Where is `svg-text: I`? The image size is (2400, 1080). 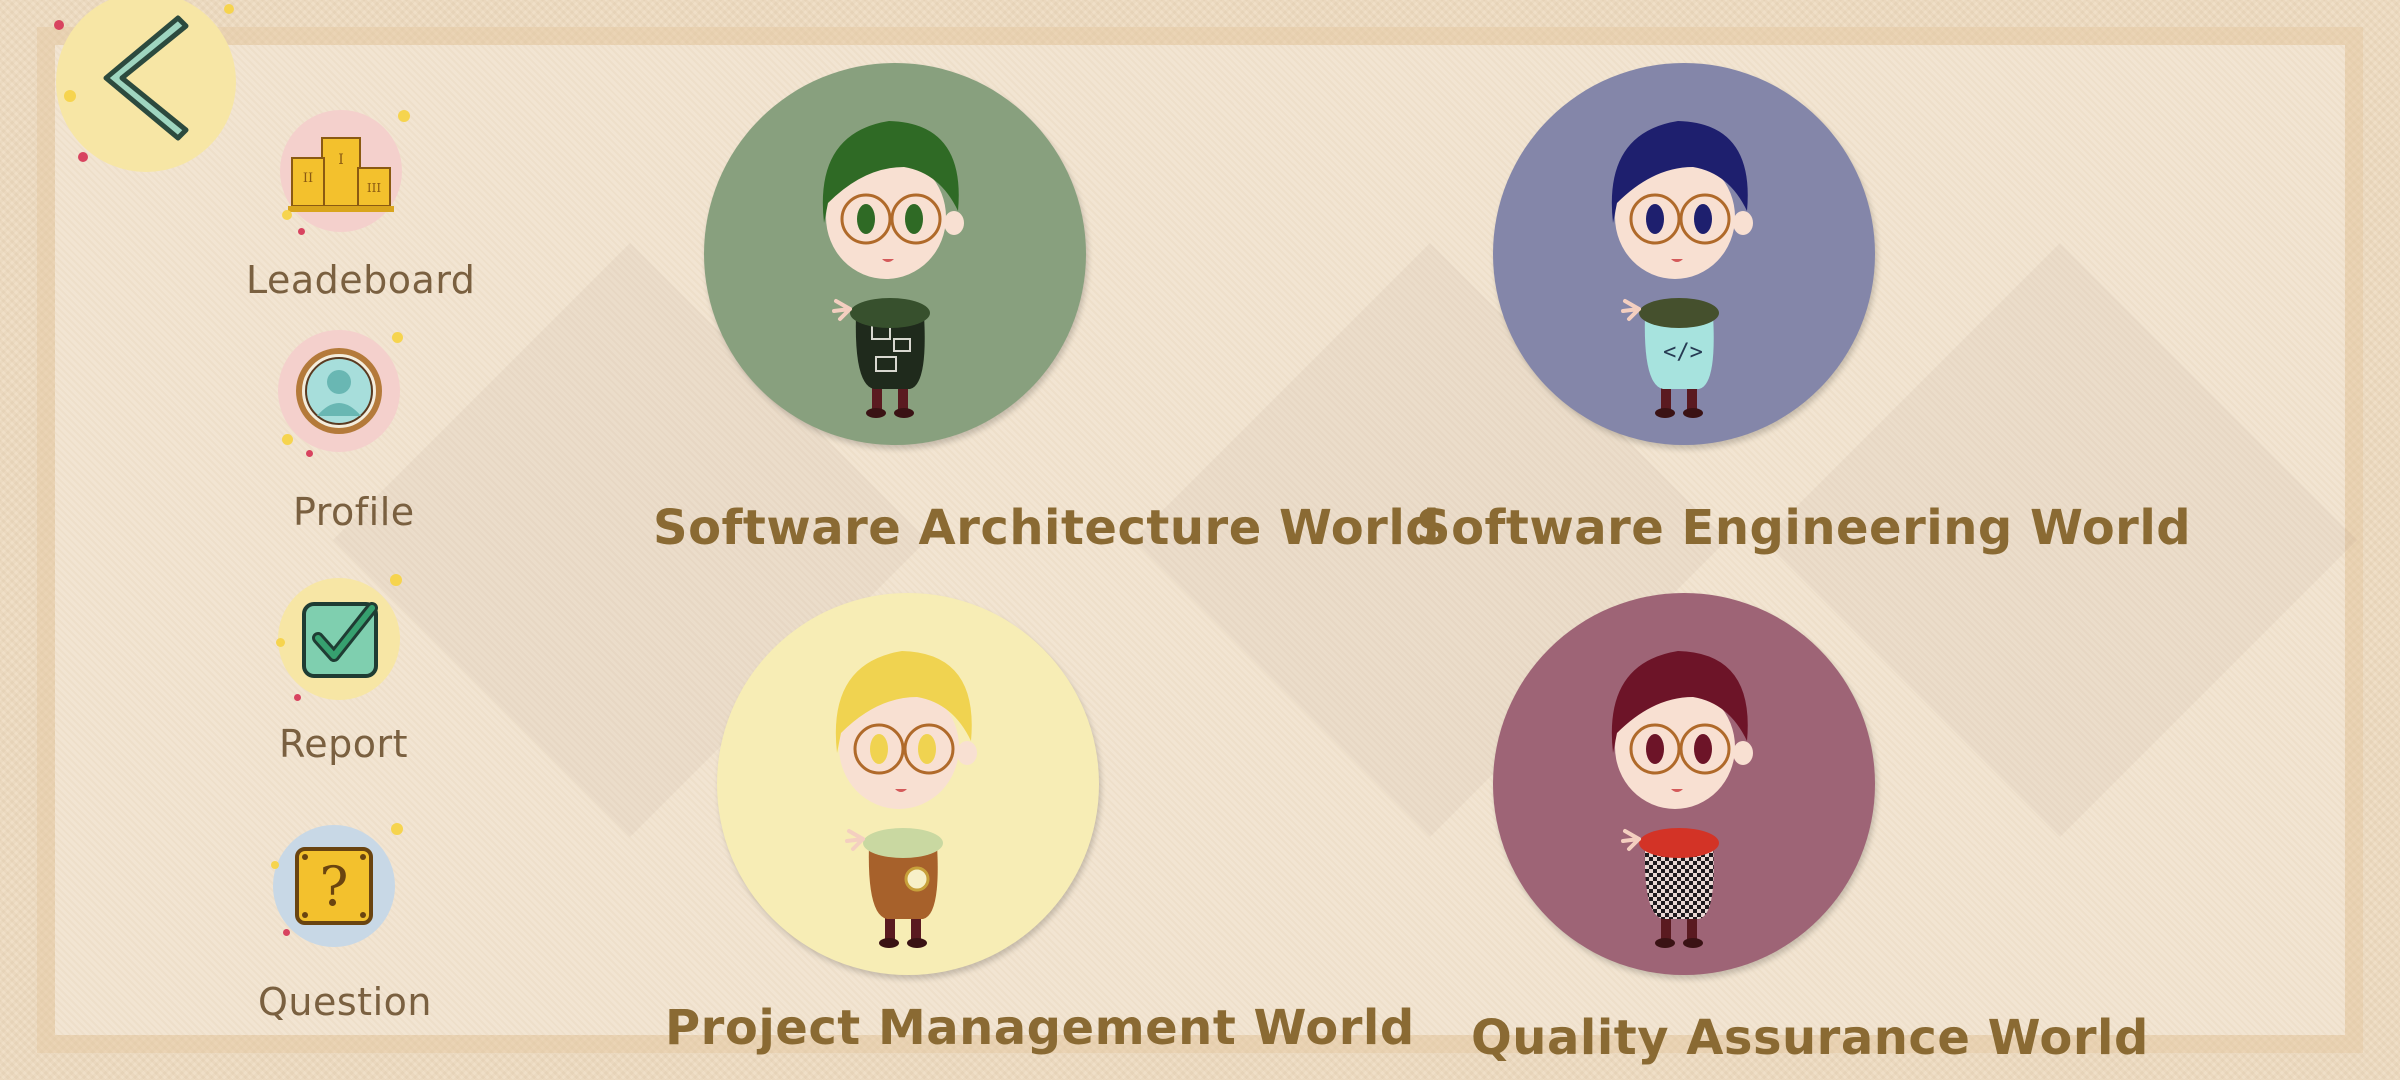 svg-text: I is located at coordinates (341, 160).